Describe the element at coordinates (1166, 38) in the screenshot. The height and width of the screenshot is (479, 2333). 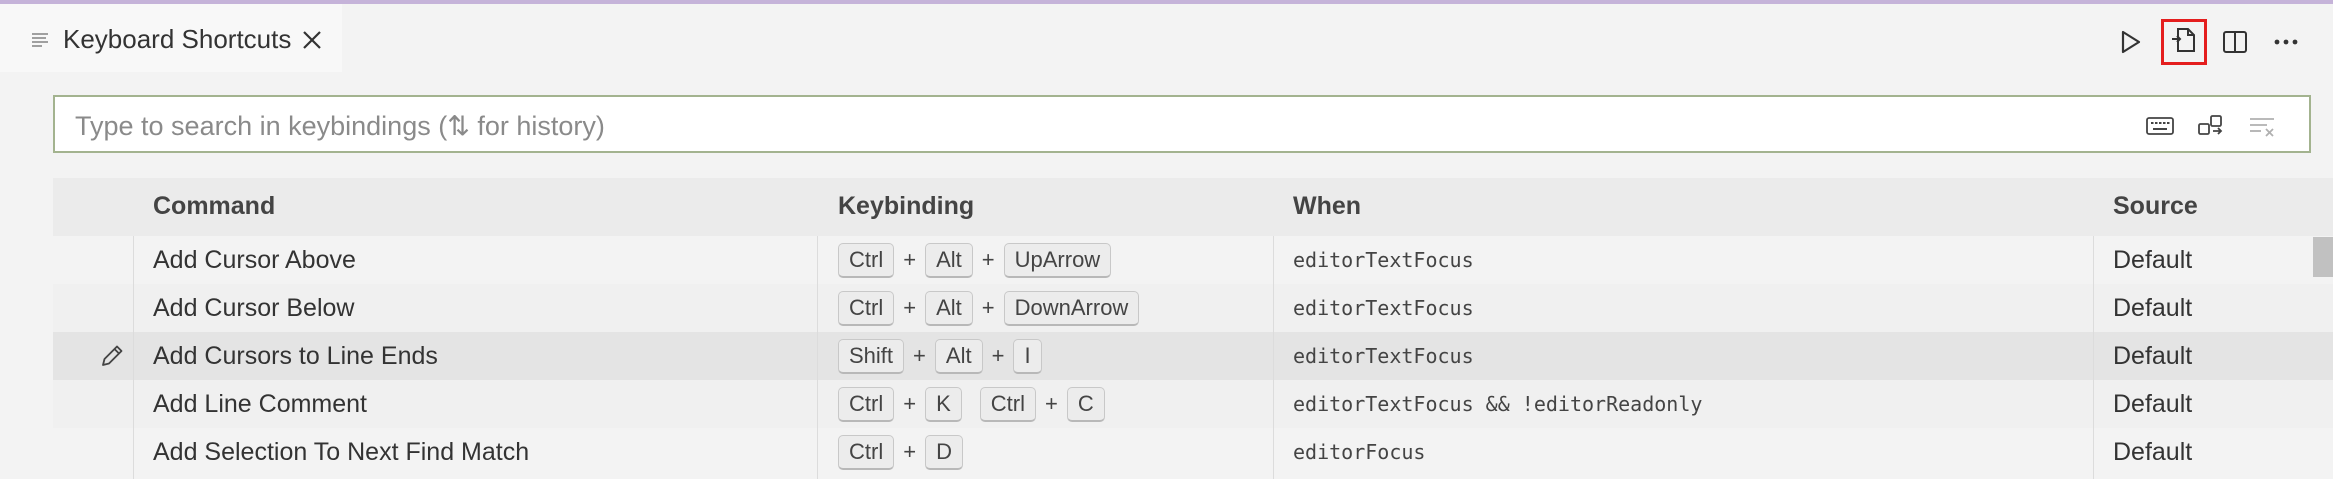
I see `editor-tab-bar: Keyboard Shortcuts` at that location.